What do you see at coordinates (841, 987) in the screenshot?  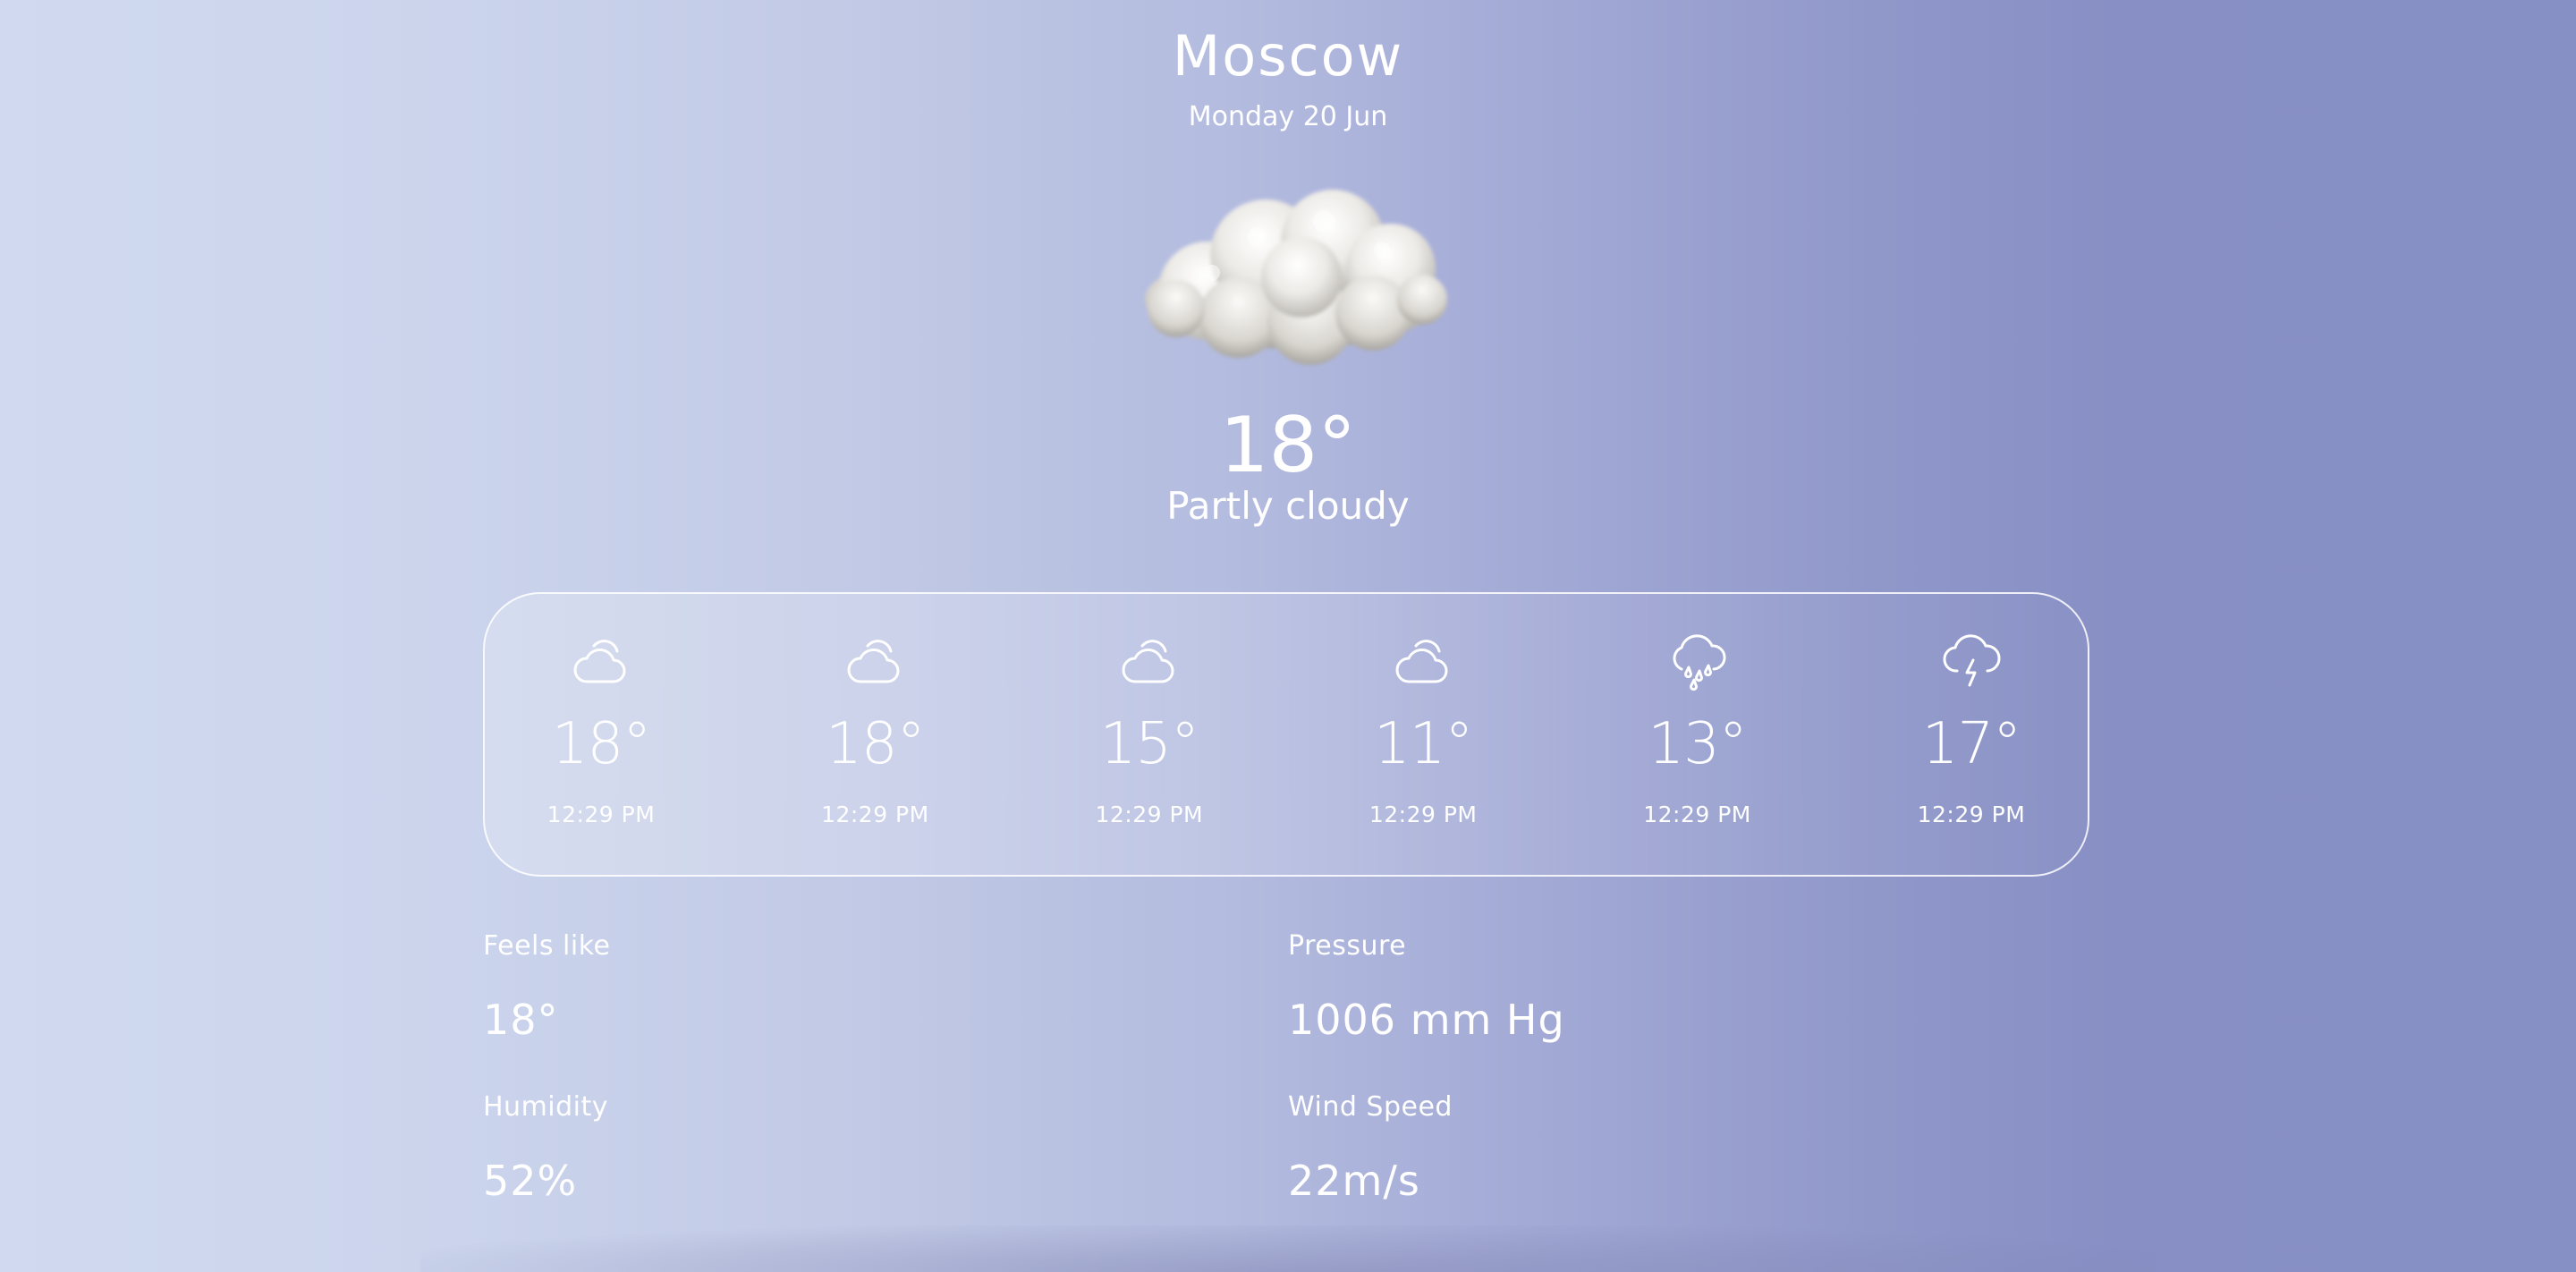 I see `feels-like-detail: Feels like 18°` at bounding box center [841, 987].